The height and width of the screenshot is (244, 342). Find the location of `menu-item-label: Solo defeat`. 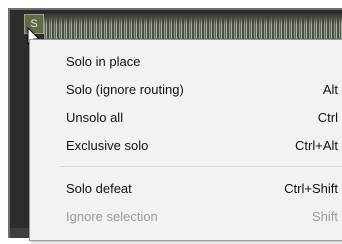

menu-item-label: Solo defeat is located at coordinates (99, 188).